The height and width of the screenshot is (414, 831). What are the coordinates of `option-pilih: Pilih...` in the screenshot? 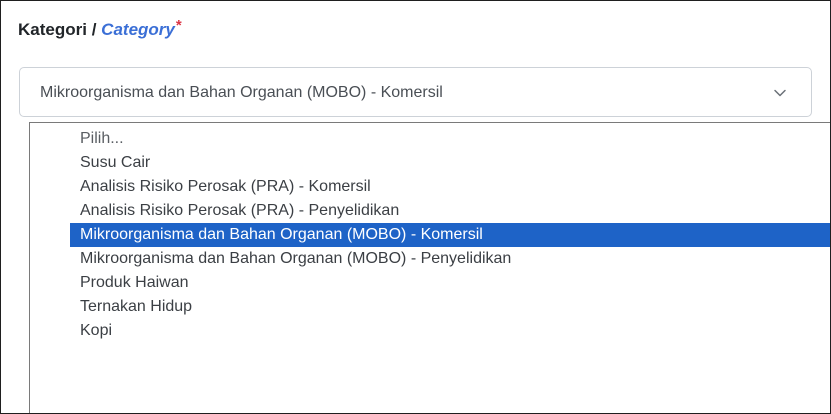 It's located at (450, 139).